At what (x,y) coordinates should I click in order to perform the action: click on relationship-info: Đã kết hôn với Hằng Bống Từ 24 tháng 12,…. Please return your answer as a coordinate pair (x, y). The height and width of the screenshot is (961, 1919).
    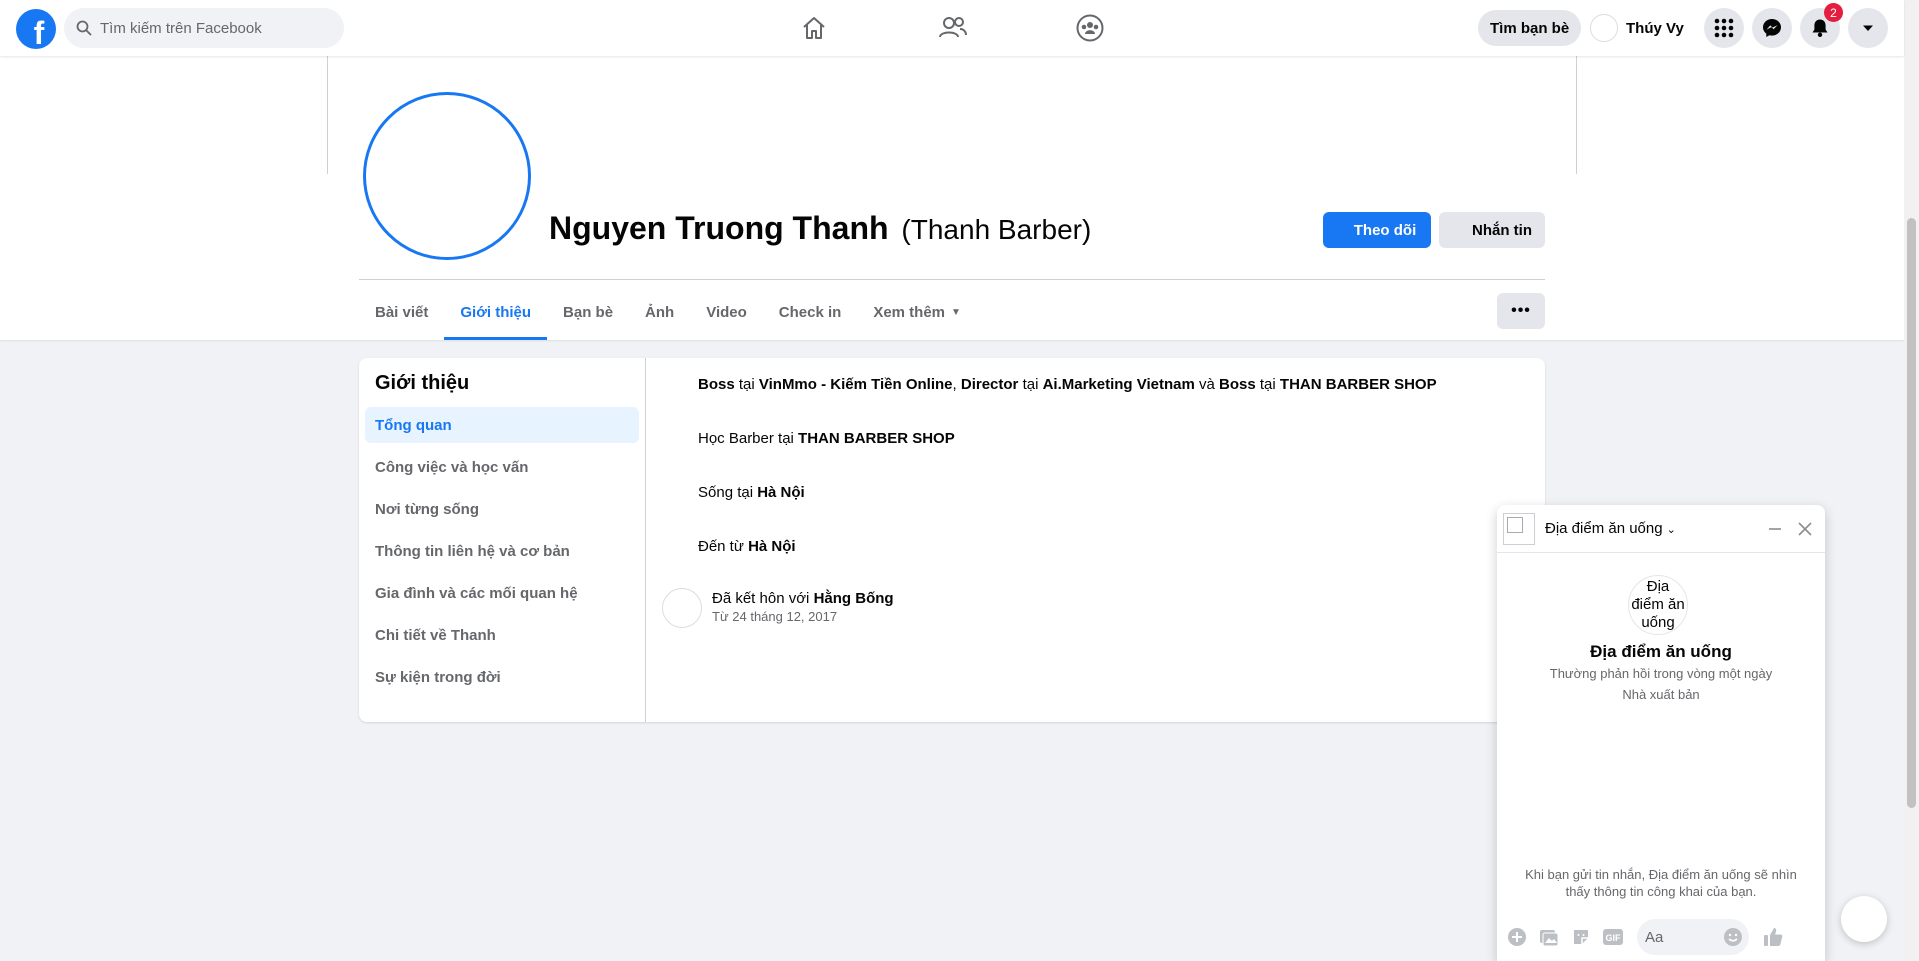
    Looking at the image, I should click on (778, 608).